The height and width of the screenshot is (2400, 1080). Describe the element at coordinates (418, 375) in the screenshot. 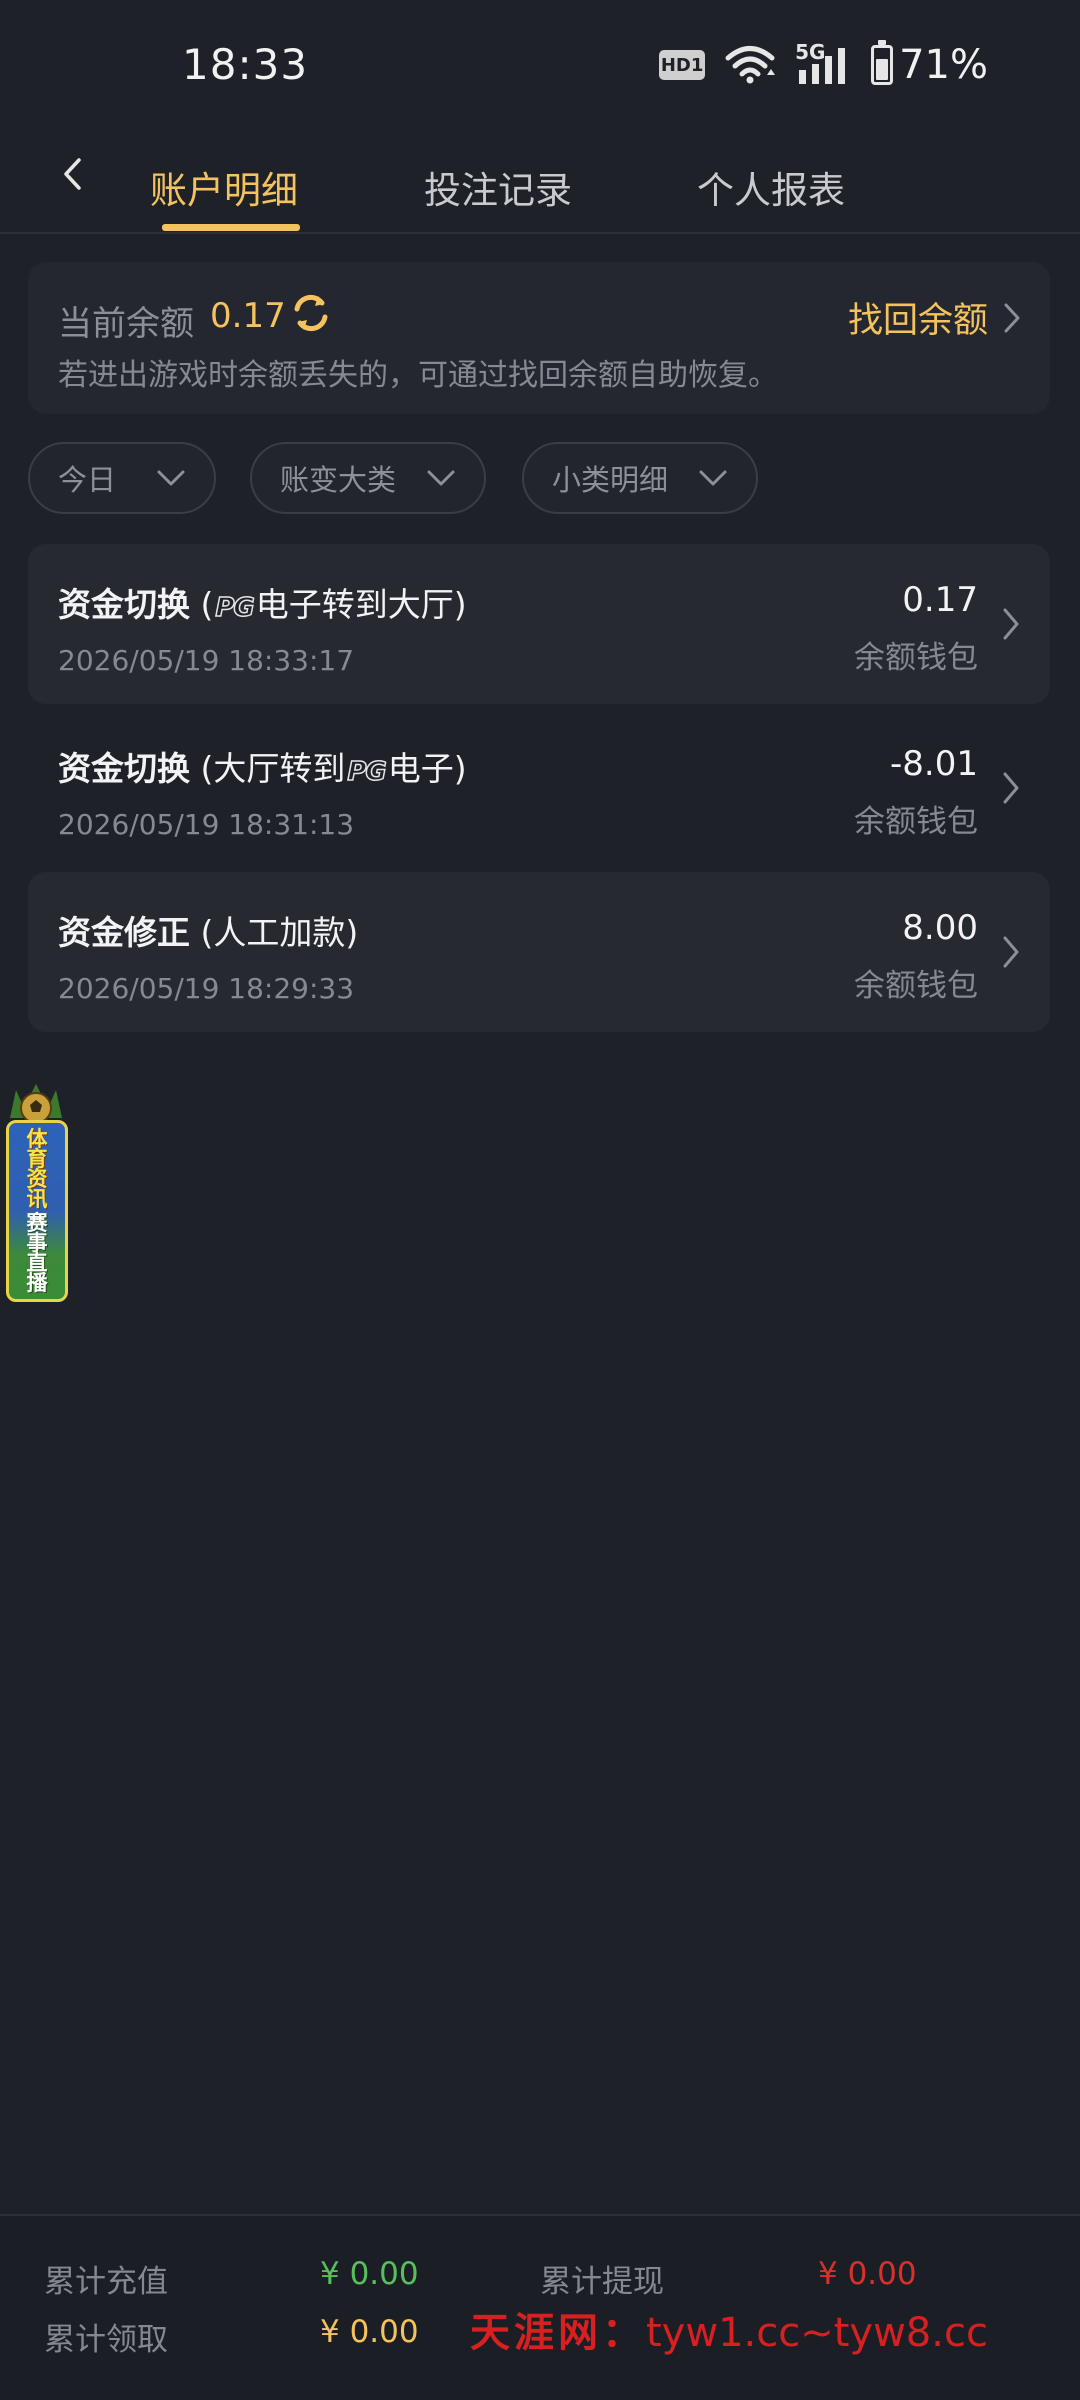

I see `balance-hint: 若进出游戏时余额丢失的，可通过找回余额自助恢复。` at that location.